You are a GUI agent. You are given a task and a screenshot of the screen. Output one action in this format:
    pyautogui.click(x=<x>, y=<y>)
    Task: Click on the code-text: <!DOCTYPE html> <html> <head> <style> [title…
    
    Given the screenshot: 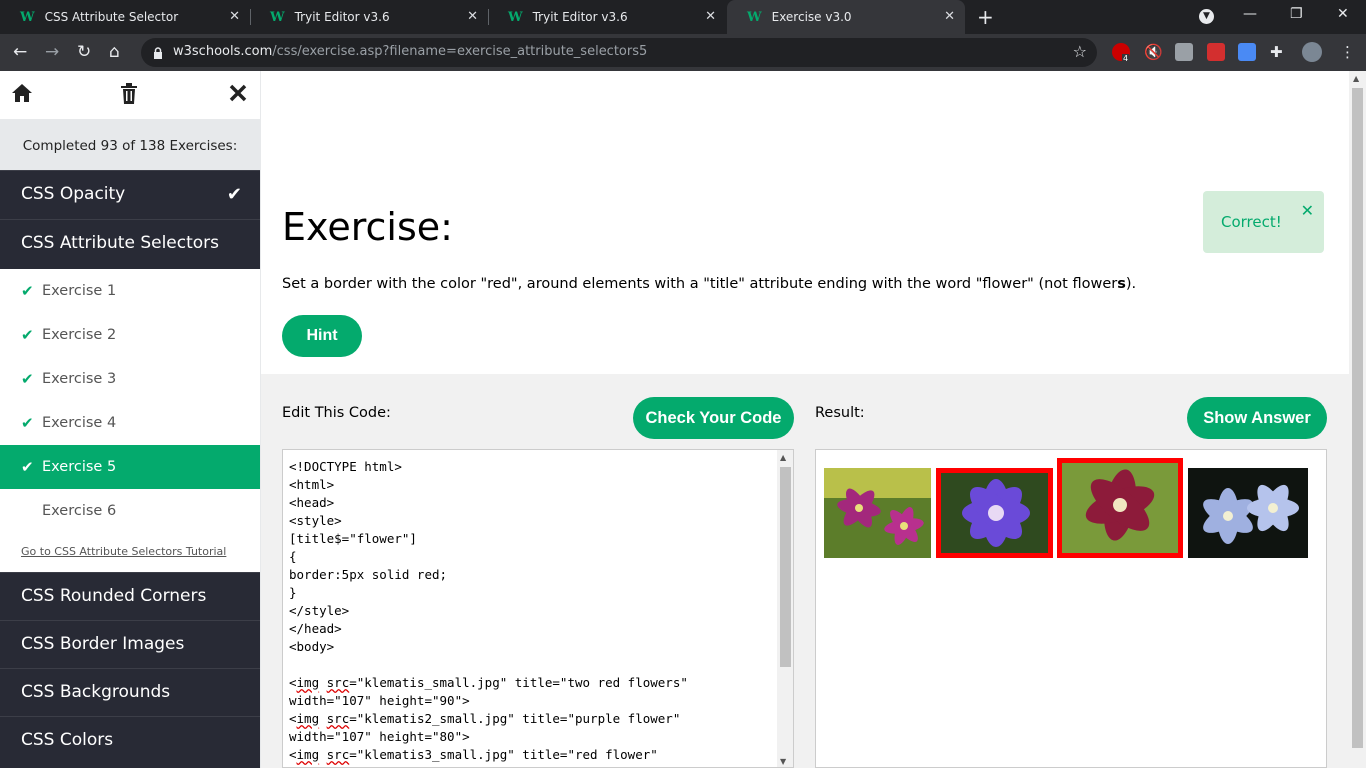 What is the action you would take?
    pyautogui.click(x=488, y=611)
    